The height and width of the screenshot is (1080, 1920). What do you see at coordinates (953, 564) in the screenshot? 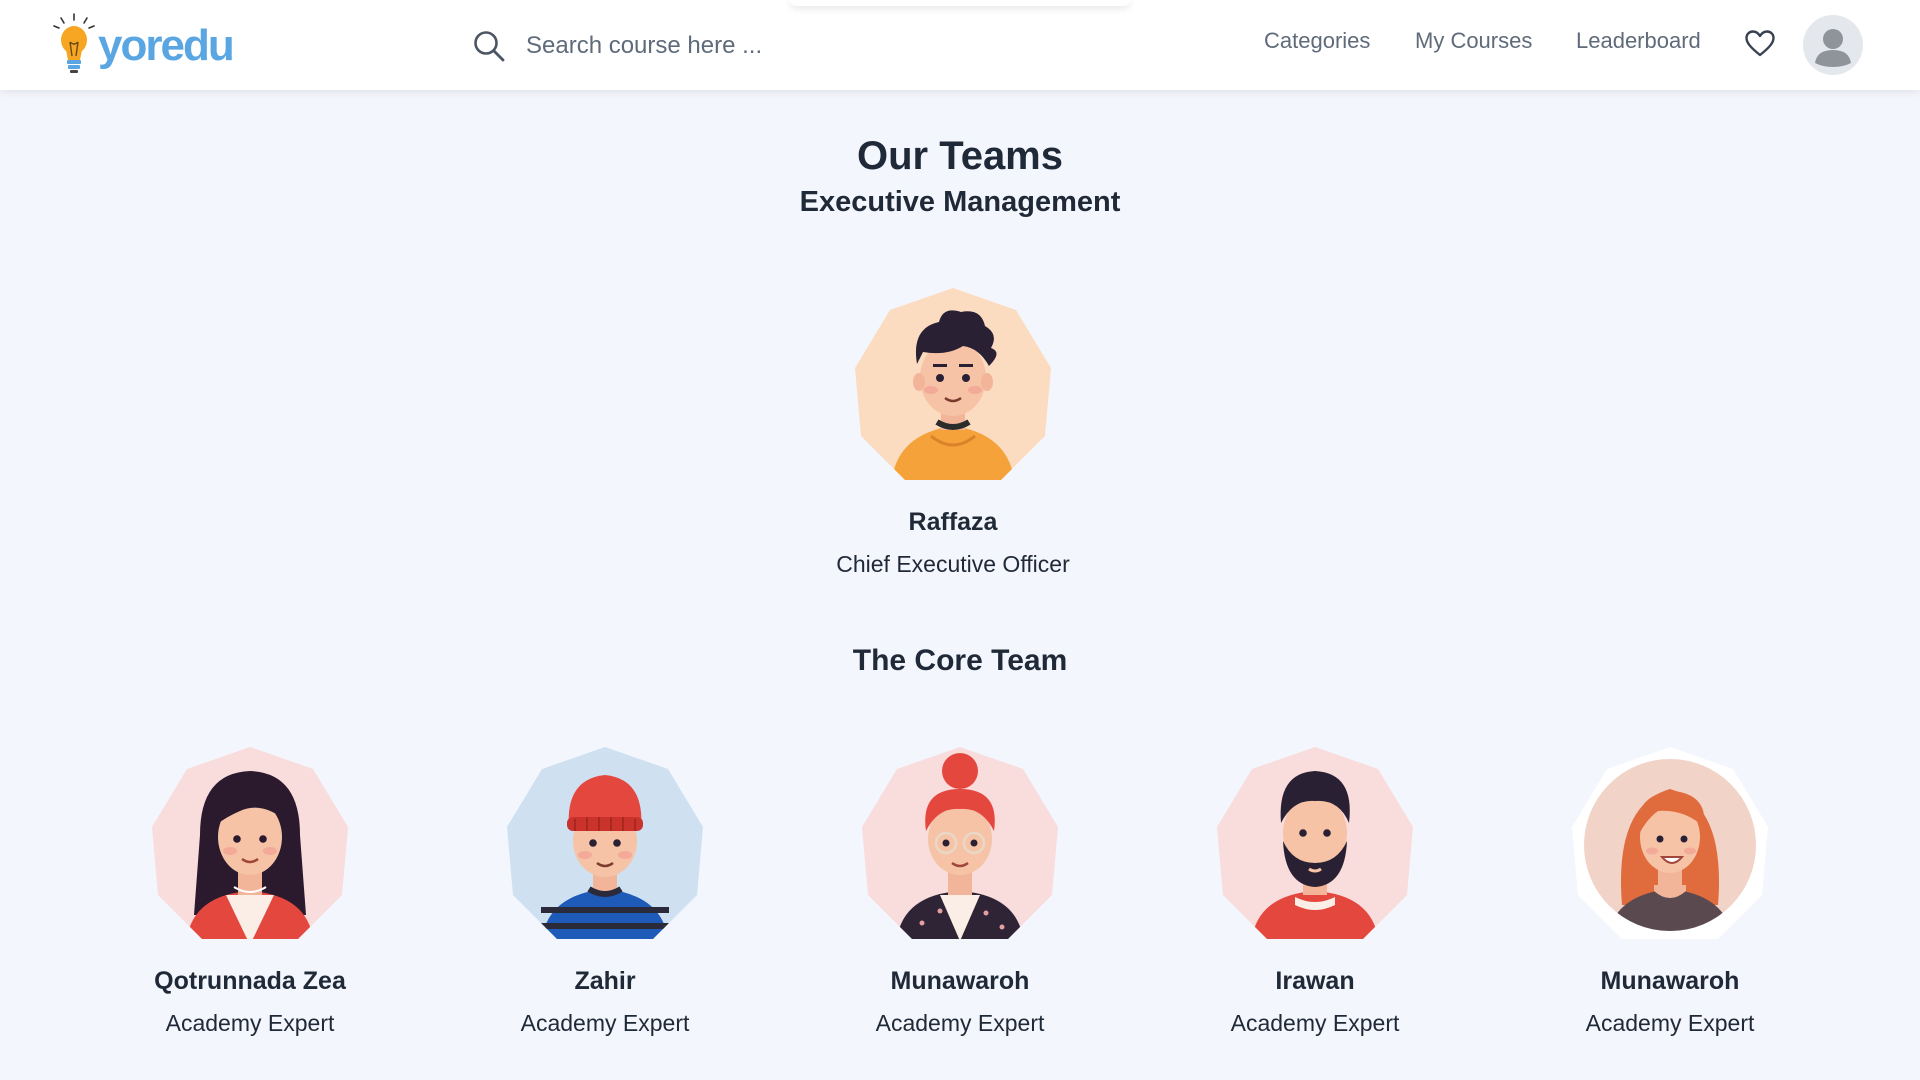
I see `member-role: Chief Executive Officer` at bounding box center [953, 564].